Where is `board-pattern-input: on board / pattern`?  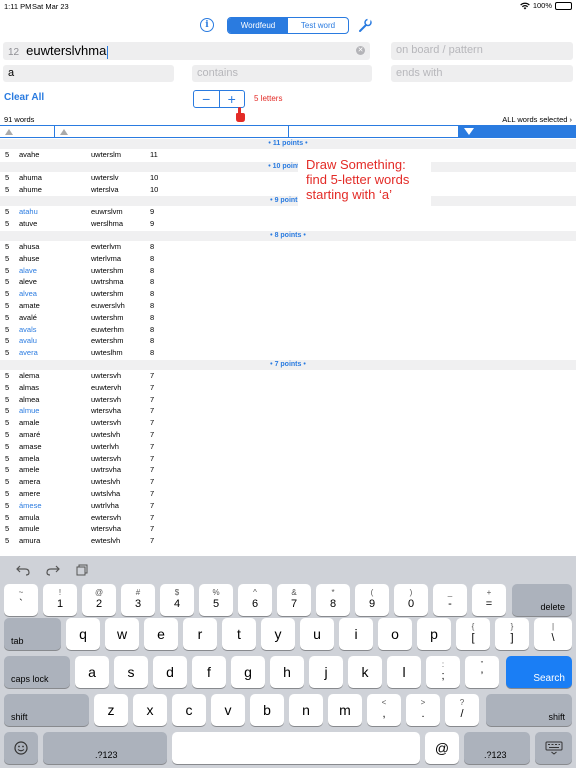 board-pattern-input: on board / pattern is located at coordinates (482, 51).